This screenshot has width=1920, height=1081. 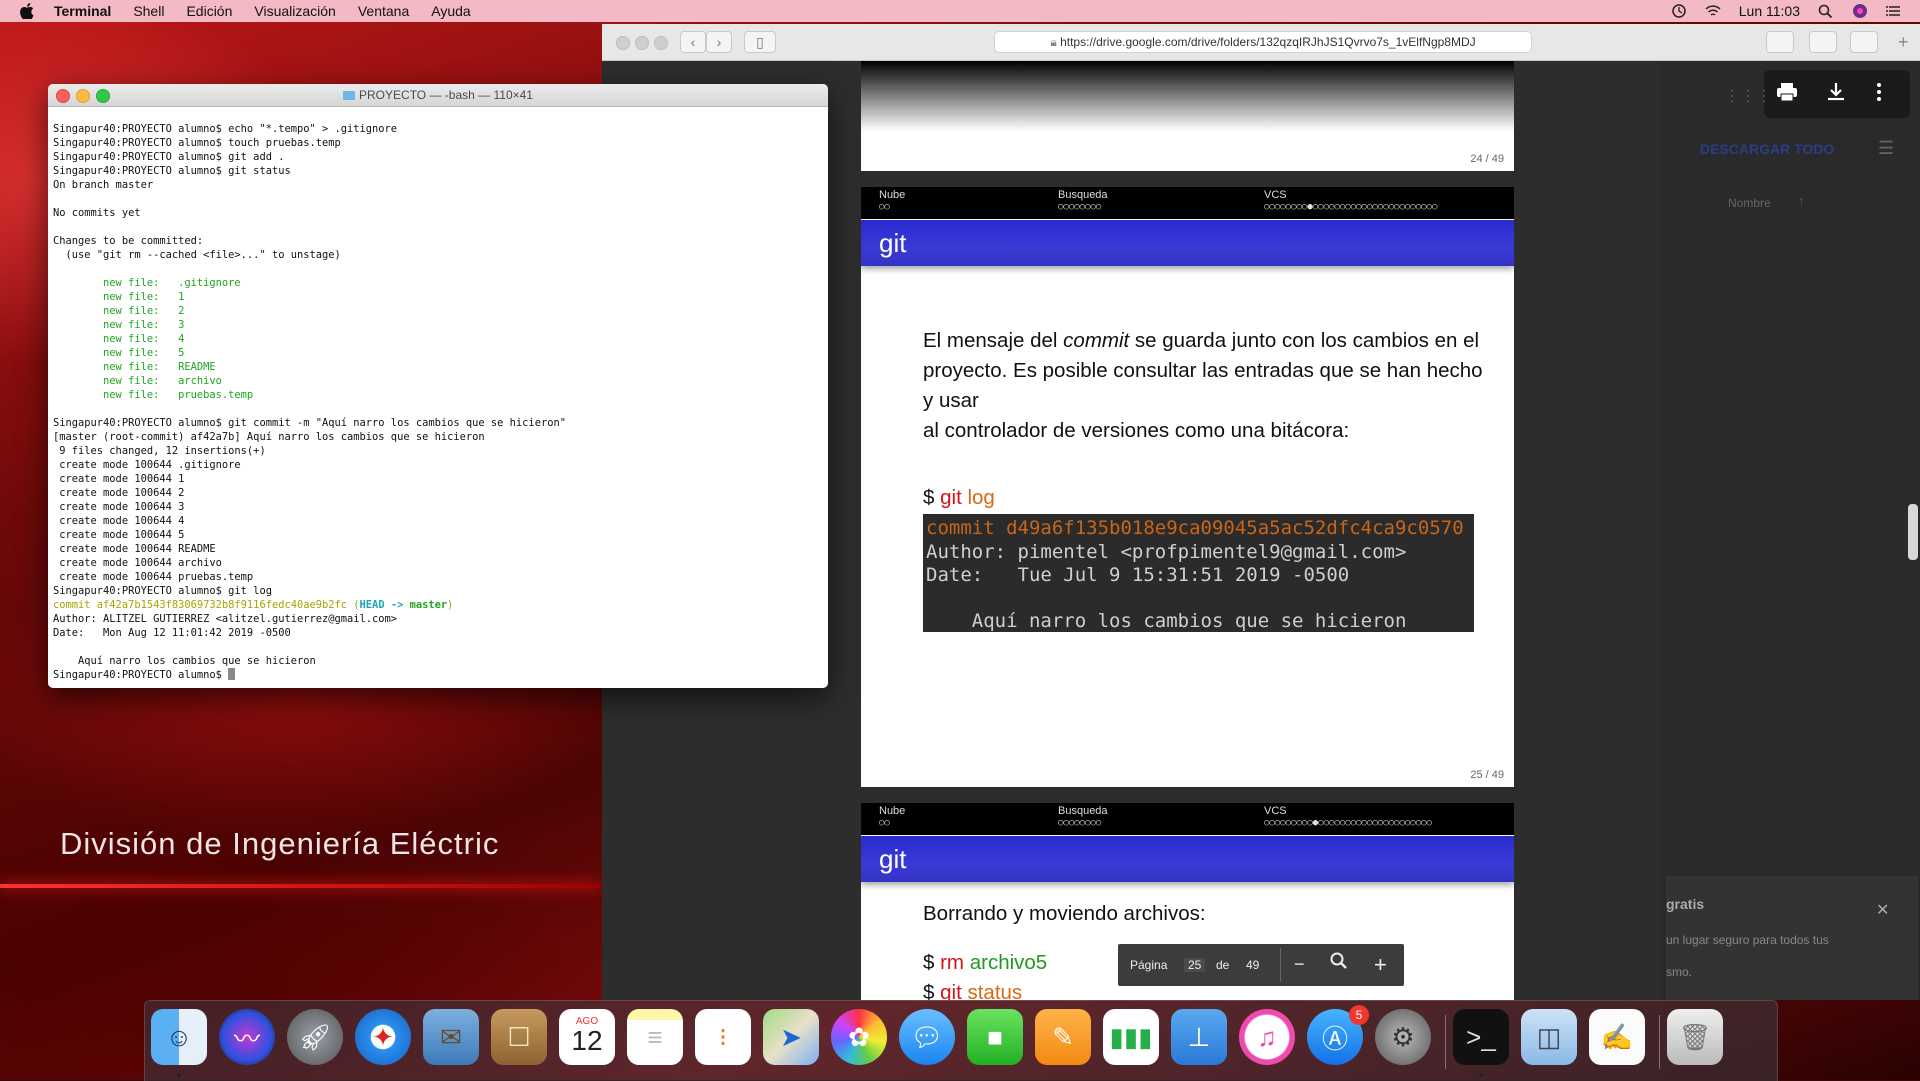 What do you see at coordinates (1860, 11) in the screenshot?
I see `user-avatar-icon` at bounding box center [1860, 11].